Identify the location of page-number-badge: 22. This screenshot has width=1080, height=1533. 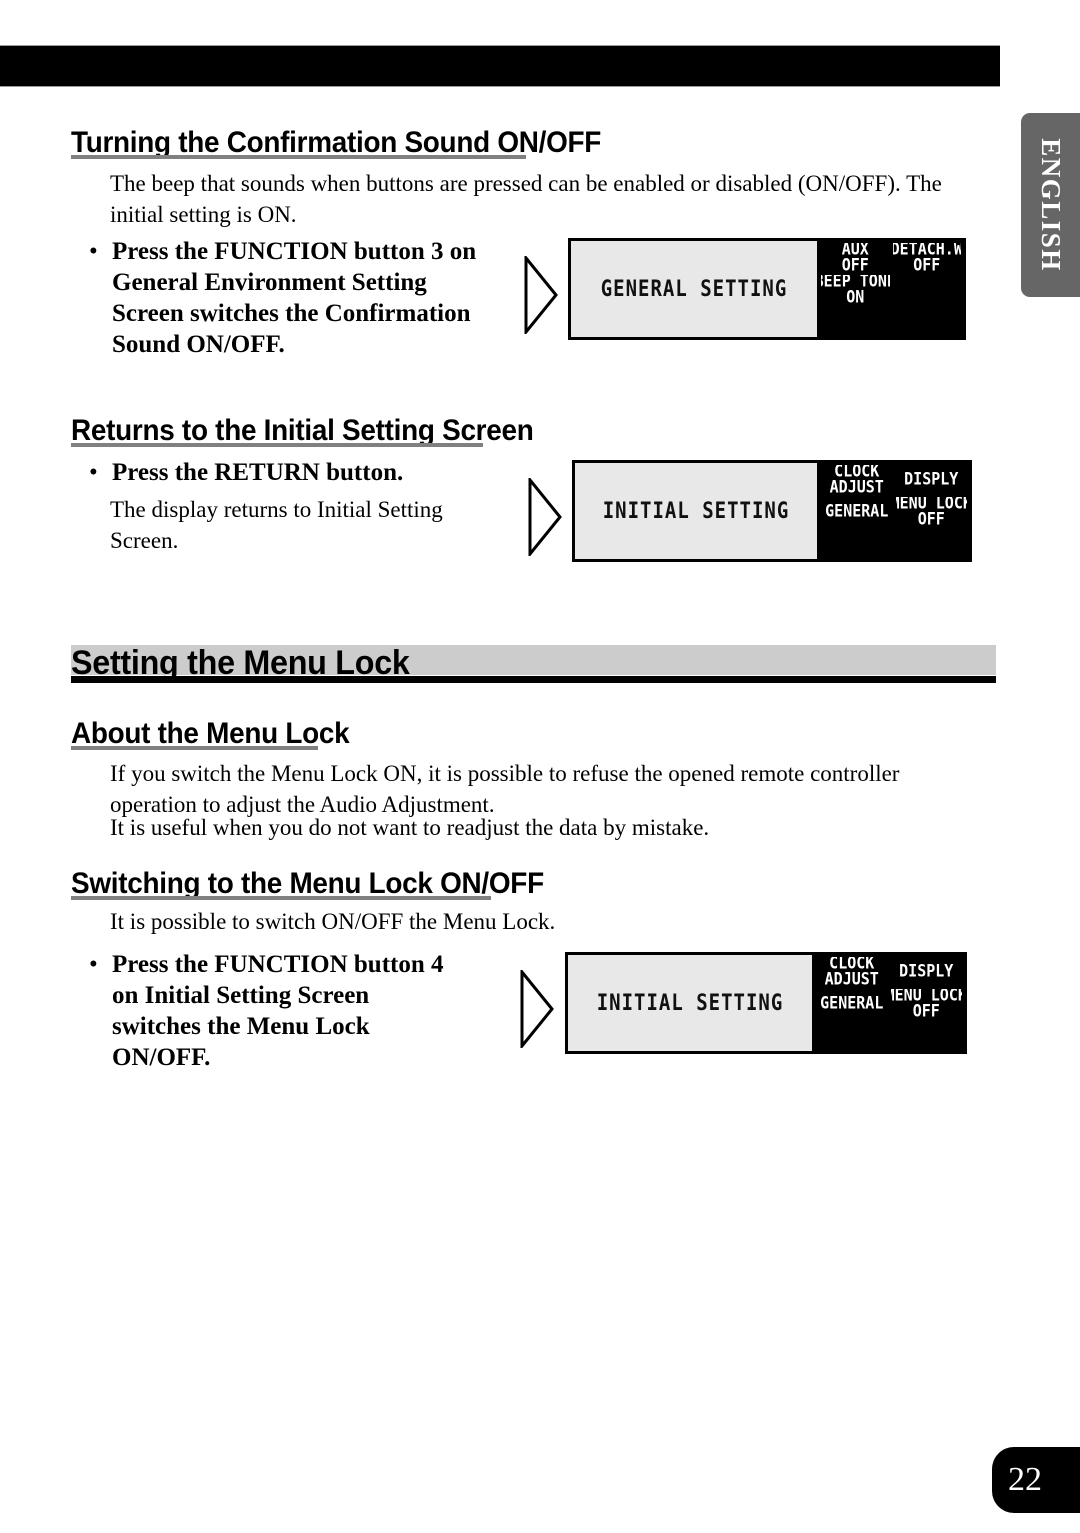
(1036, 1480).